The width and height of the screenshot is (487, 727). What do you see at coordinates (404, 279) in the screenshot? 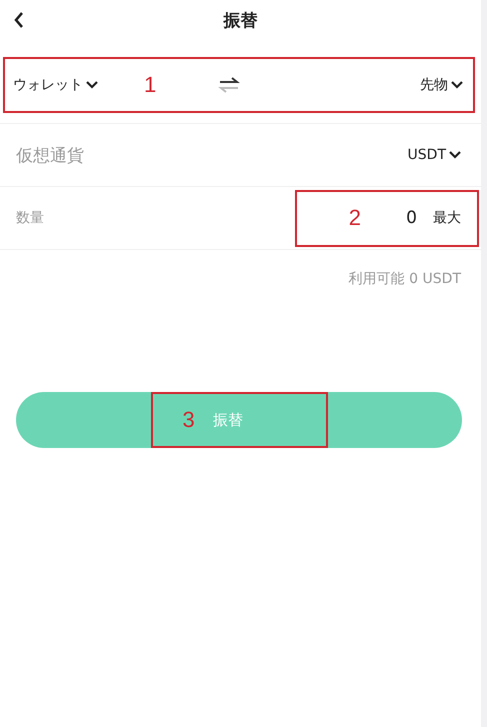
I see `available-balance: 利用可能 0 USDT` at bounding box center [404, 279].